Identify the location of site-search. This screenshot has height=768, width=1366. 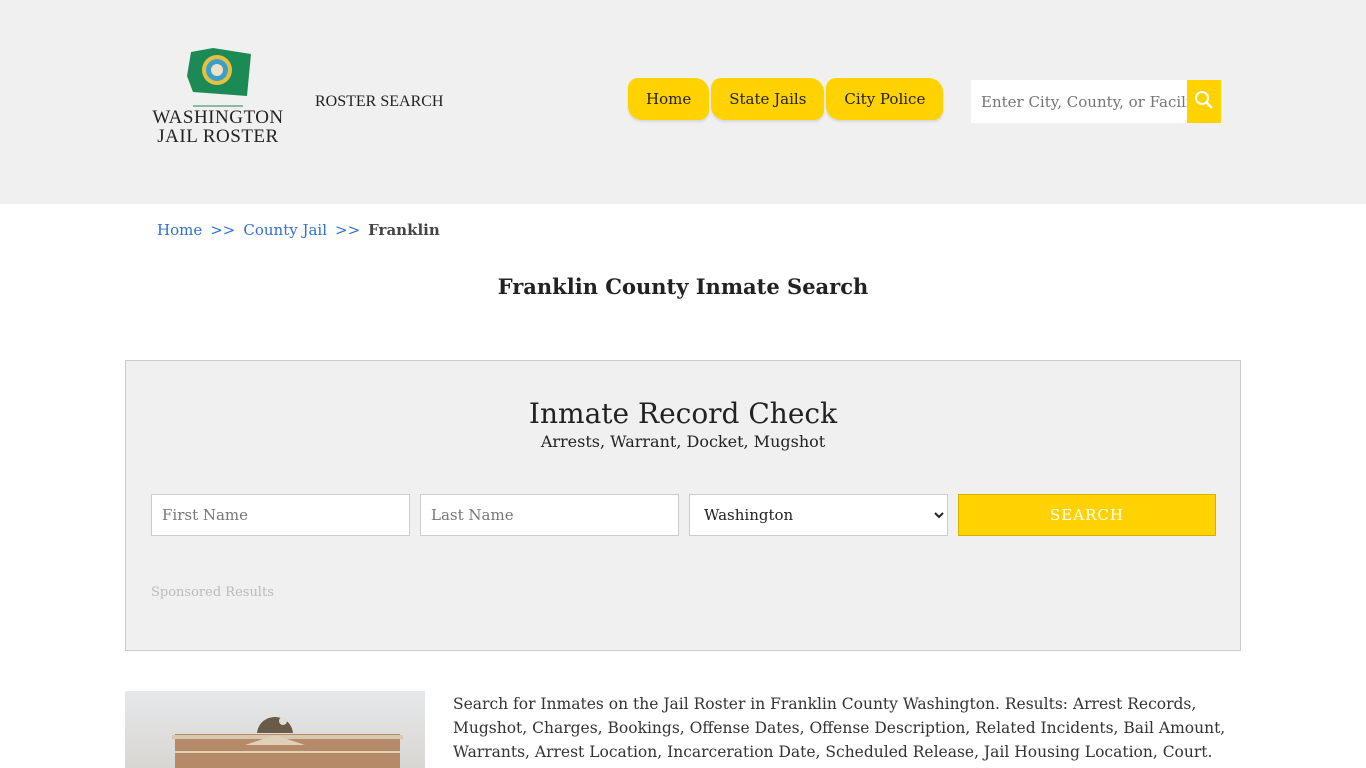
(1096, 101).